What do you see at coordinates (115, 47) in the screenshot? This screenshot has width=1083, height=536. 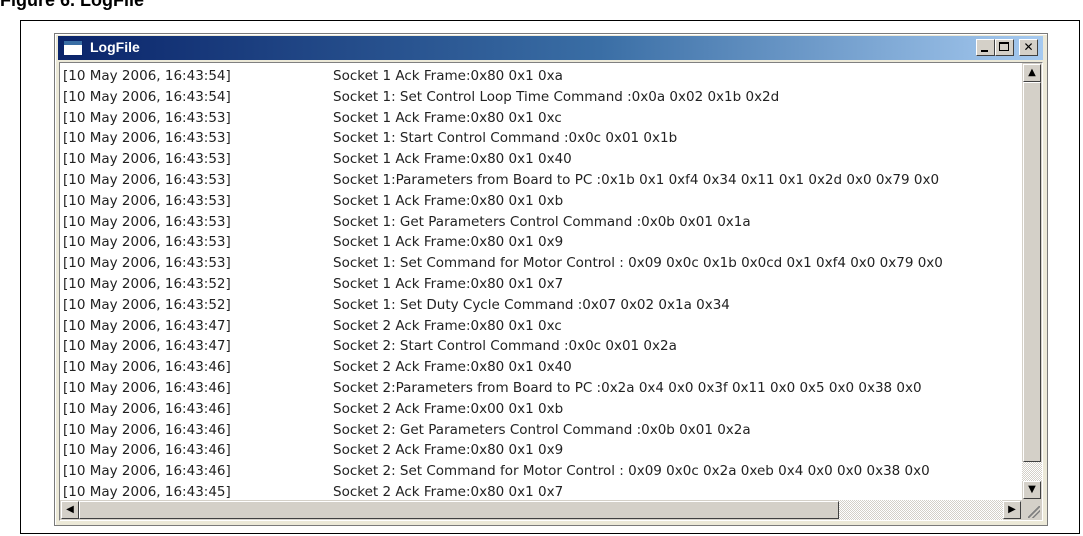 I see `window-title: LogFile` at bounding box center [115, 47].